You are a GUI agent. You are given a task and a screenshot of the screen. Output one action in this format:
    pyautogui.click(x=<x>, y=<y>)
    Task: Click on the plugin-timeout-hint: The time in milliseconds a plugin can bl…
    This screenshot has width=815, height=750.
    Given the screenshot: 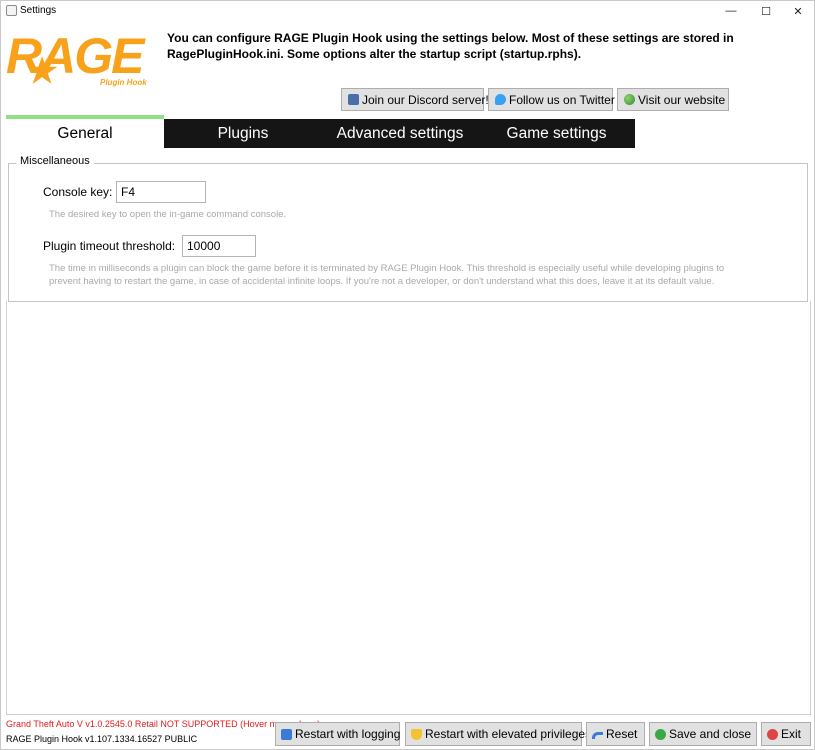 What is the action you would take?
    pyautogui.click(x=421, y=275)
    